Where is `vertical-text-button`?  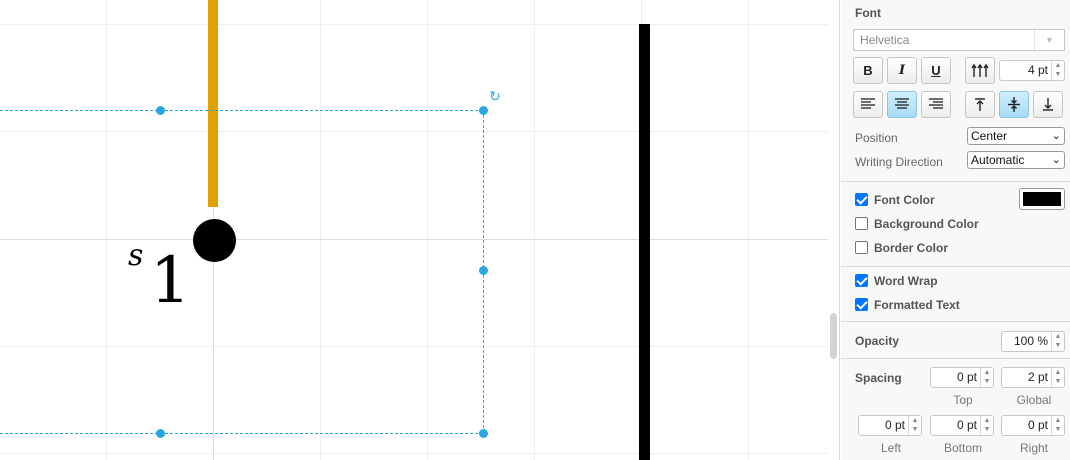
vertical-text-button is located at coordinates (980, 70).